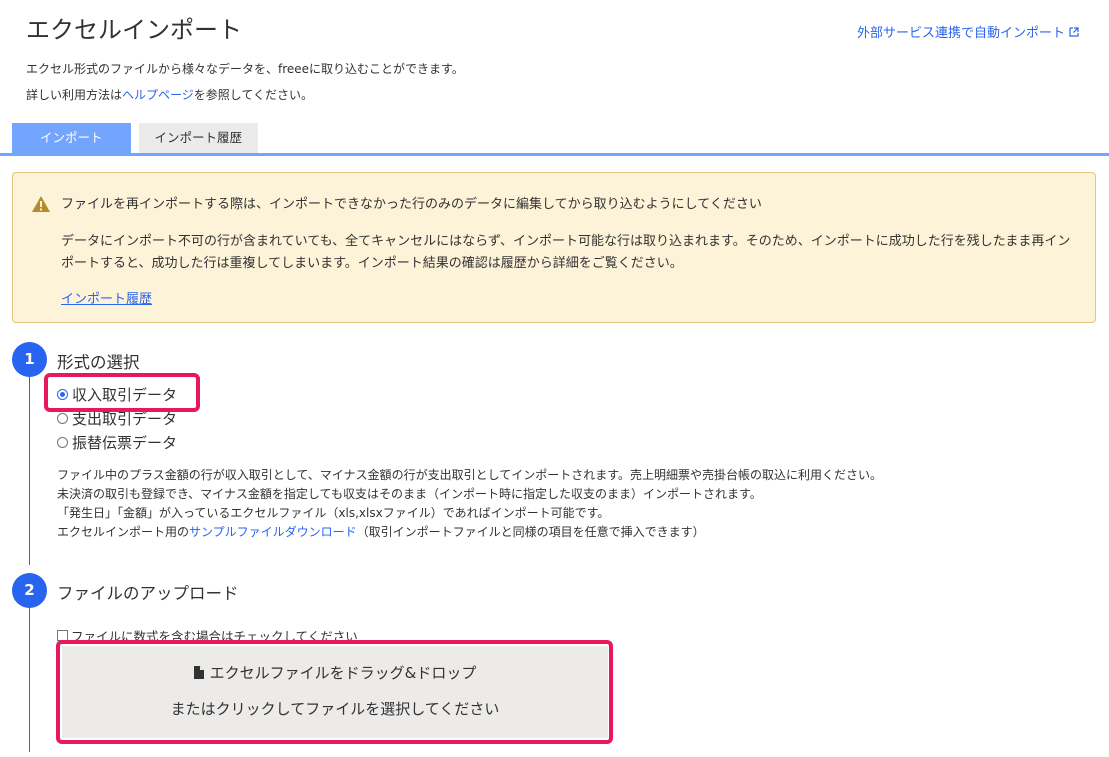 The height and width of the screenshot is (757, 1109). Describe the element at coordinates (554, 154) in the screenshot. I see `tab-underline` at that location.